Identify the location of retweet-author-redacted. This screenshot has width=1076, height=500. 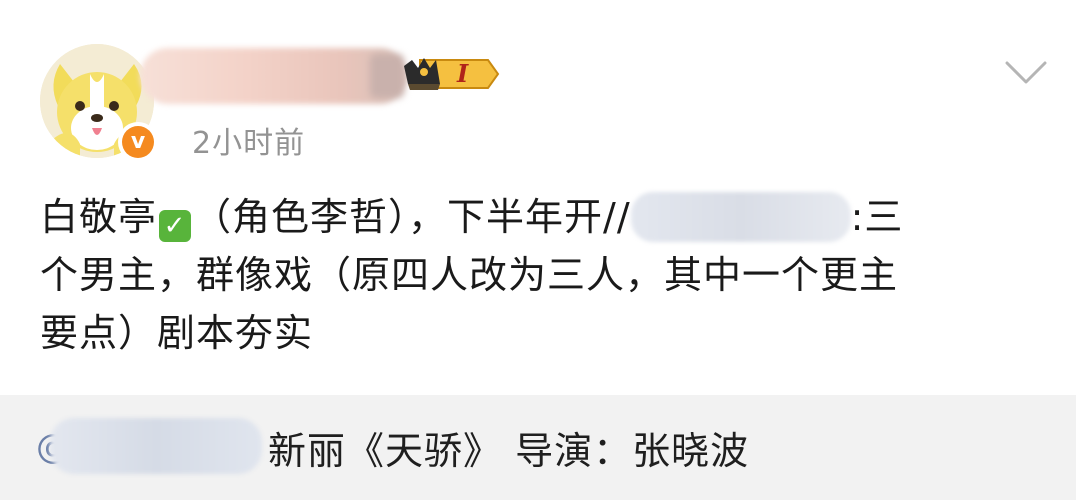
(156, 446).